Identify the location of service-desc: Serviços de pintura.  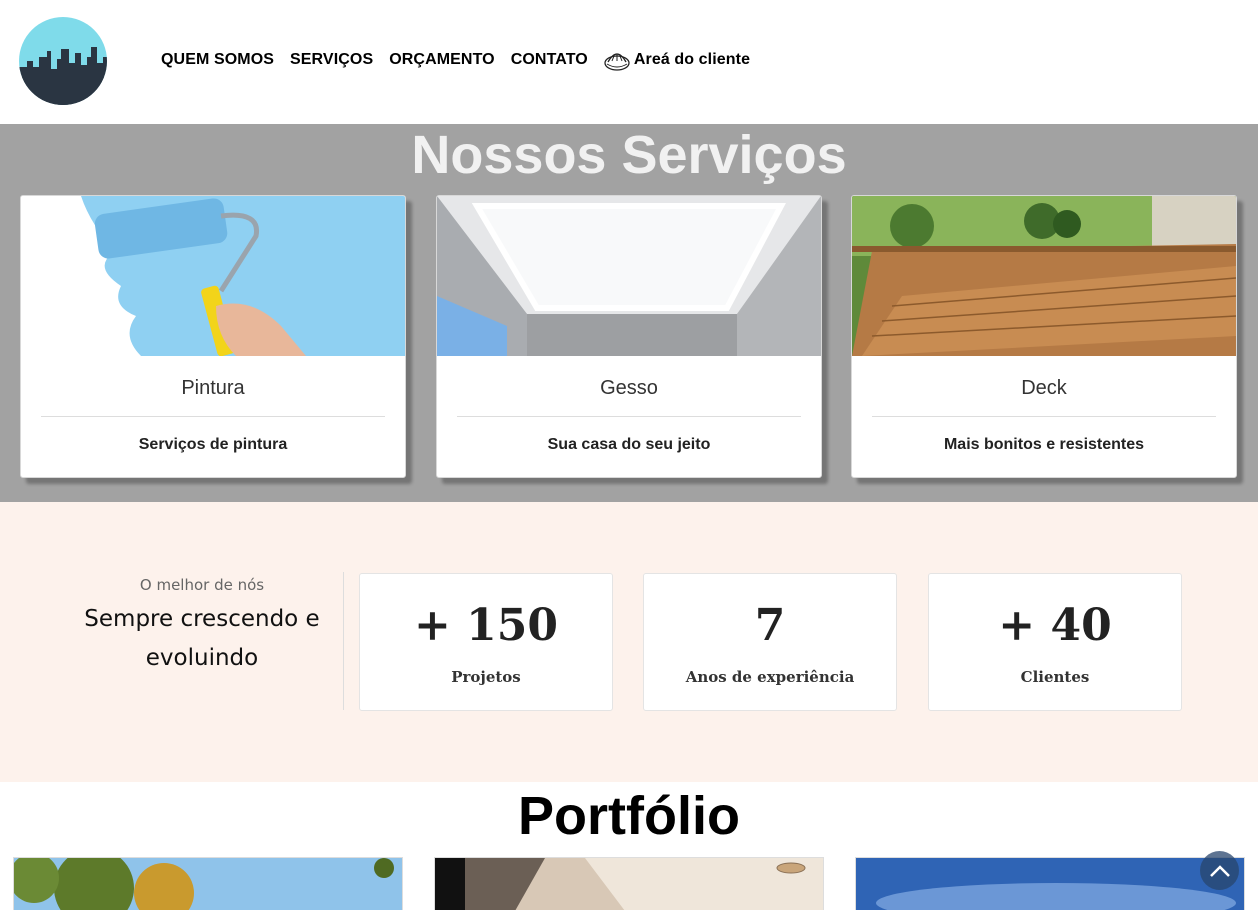
(213, 444).